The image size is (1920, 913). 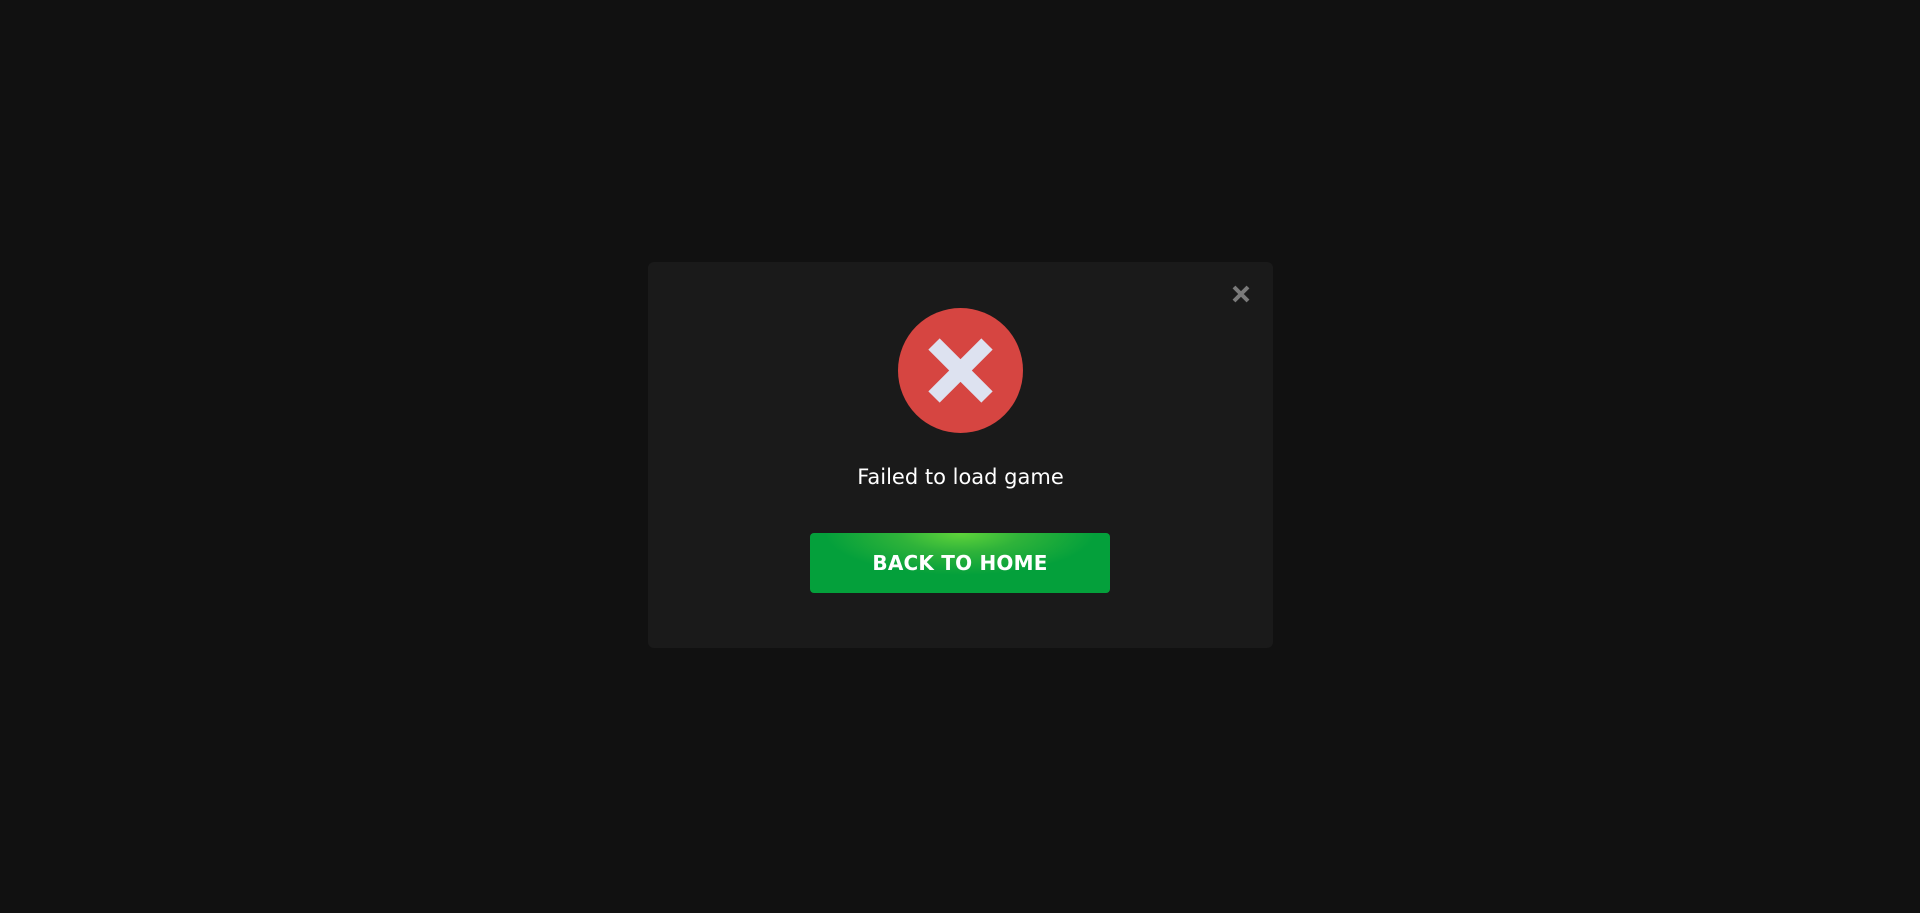 I want to click on back-to-home-button: BACK TO HOME, so click(x=960, y=563).